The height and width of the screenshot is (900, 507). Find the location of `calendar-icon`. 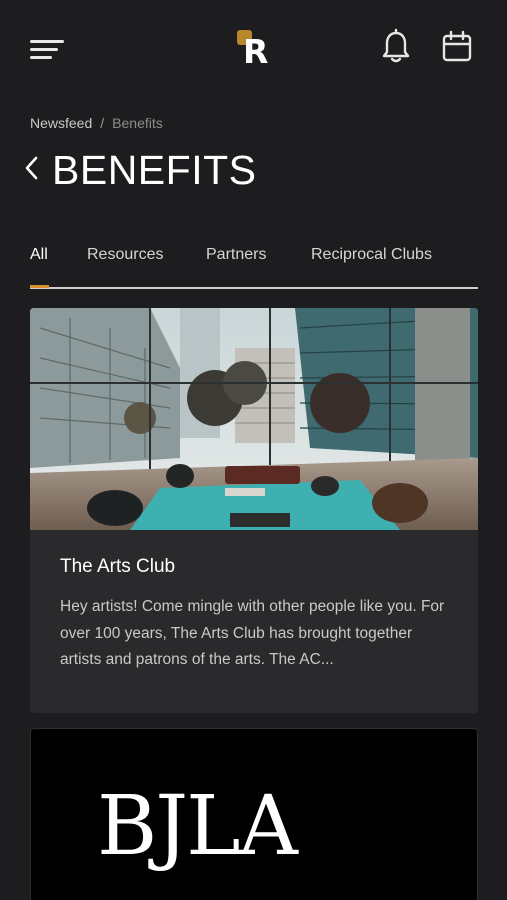

calendar-icon is located at coordinates (457, 47).